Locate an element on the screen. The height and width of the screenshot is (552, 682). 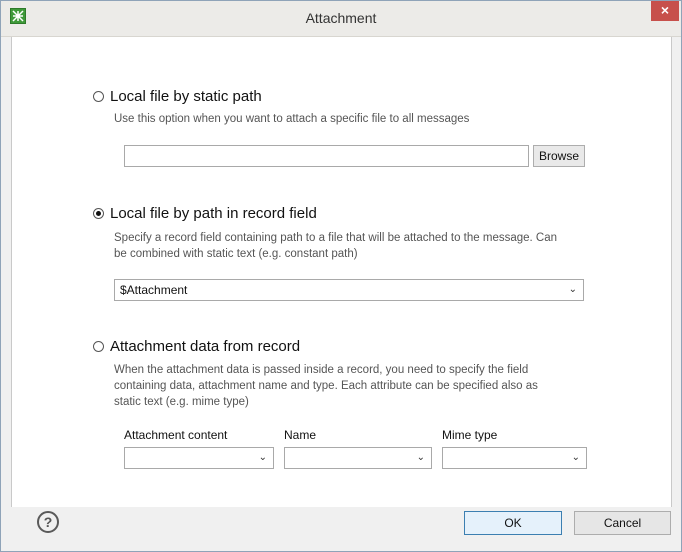
static-path-option: Local file by static path is located at coordinates (177, 96).